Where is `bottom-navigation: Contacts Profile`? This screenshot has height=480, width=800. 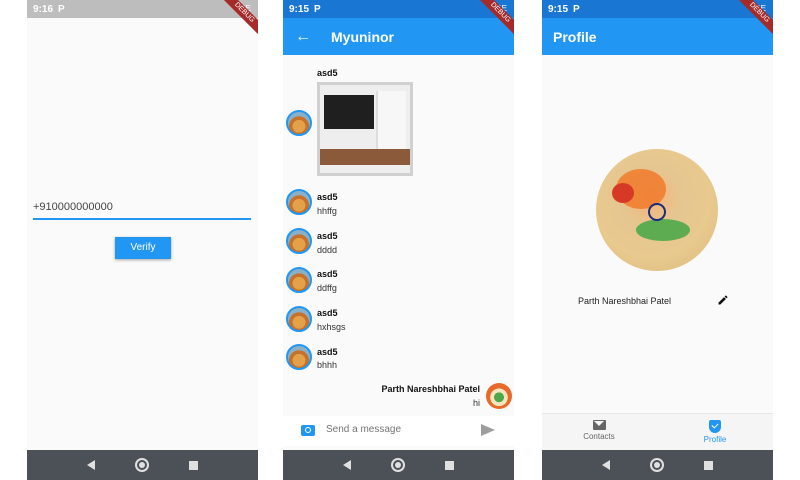
bottom-navigation: Contacts Profile is located at coordinates (657, 431).